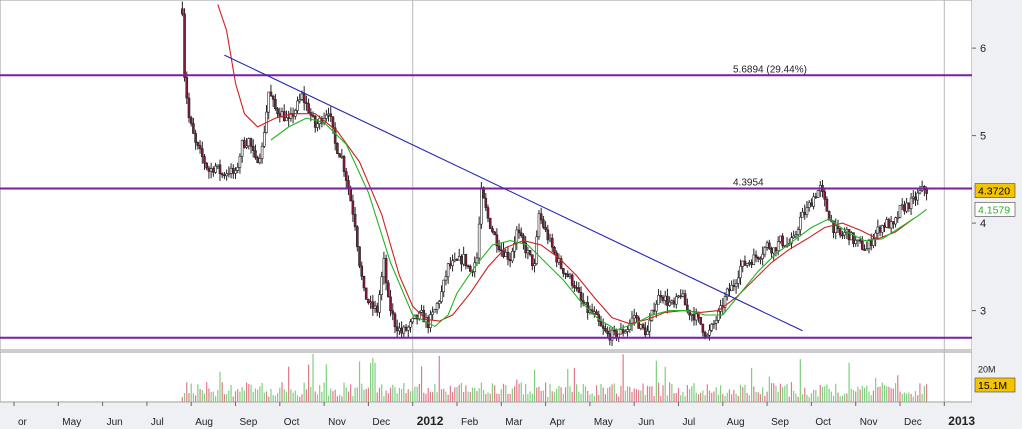 This screenshot has width=1022, height=429. What do you see at coordinates (736, 422) in the screenshot?
I see `time-tick-label: Aug` at bounding box center [736, 422].